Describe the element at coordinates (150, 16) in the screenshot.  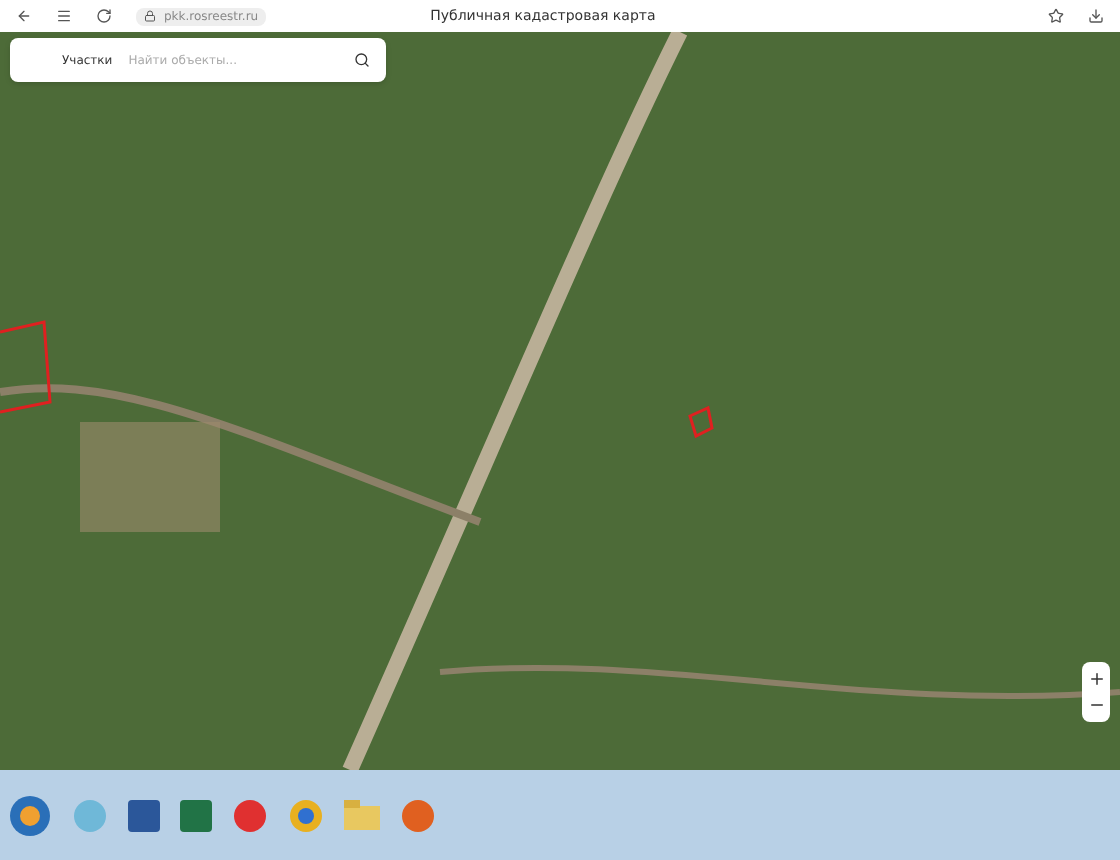
I see `lock-icon` at that location.